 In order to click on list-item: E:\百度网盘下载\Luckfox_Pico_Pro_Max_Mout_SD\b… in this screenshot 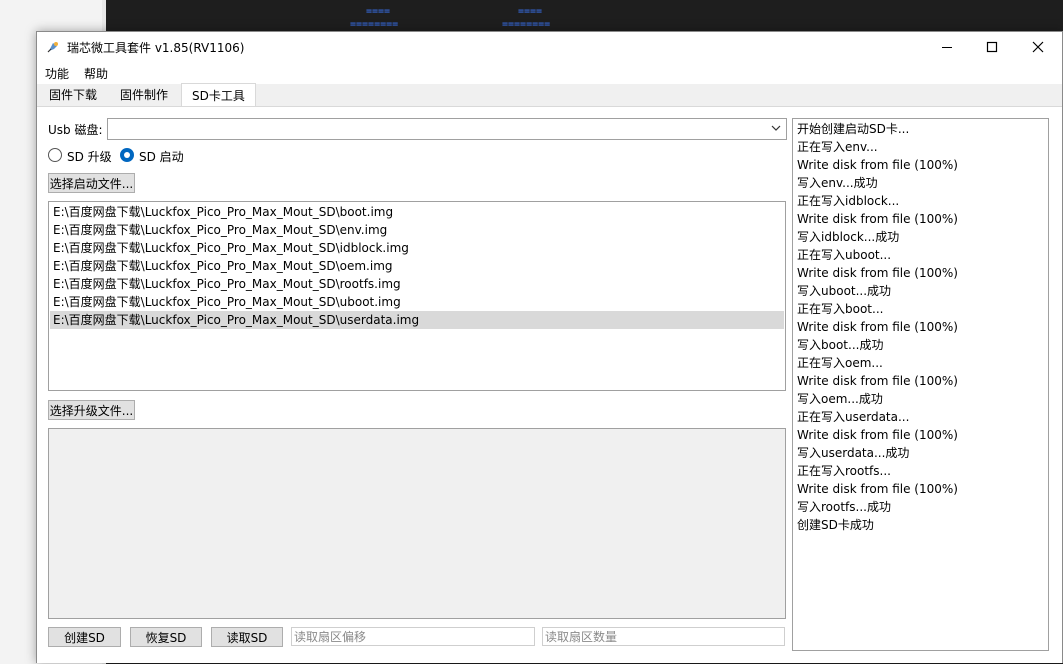, I will do `click(417, 212)`.